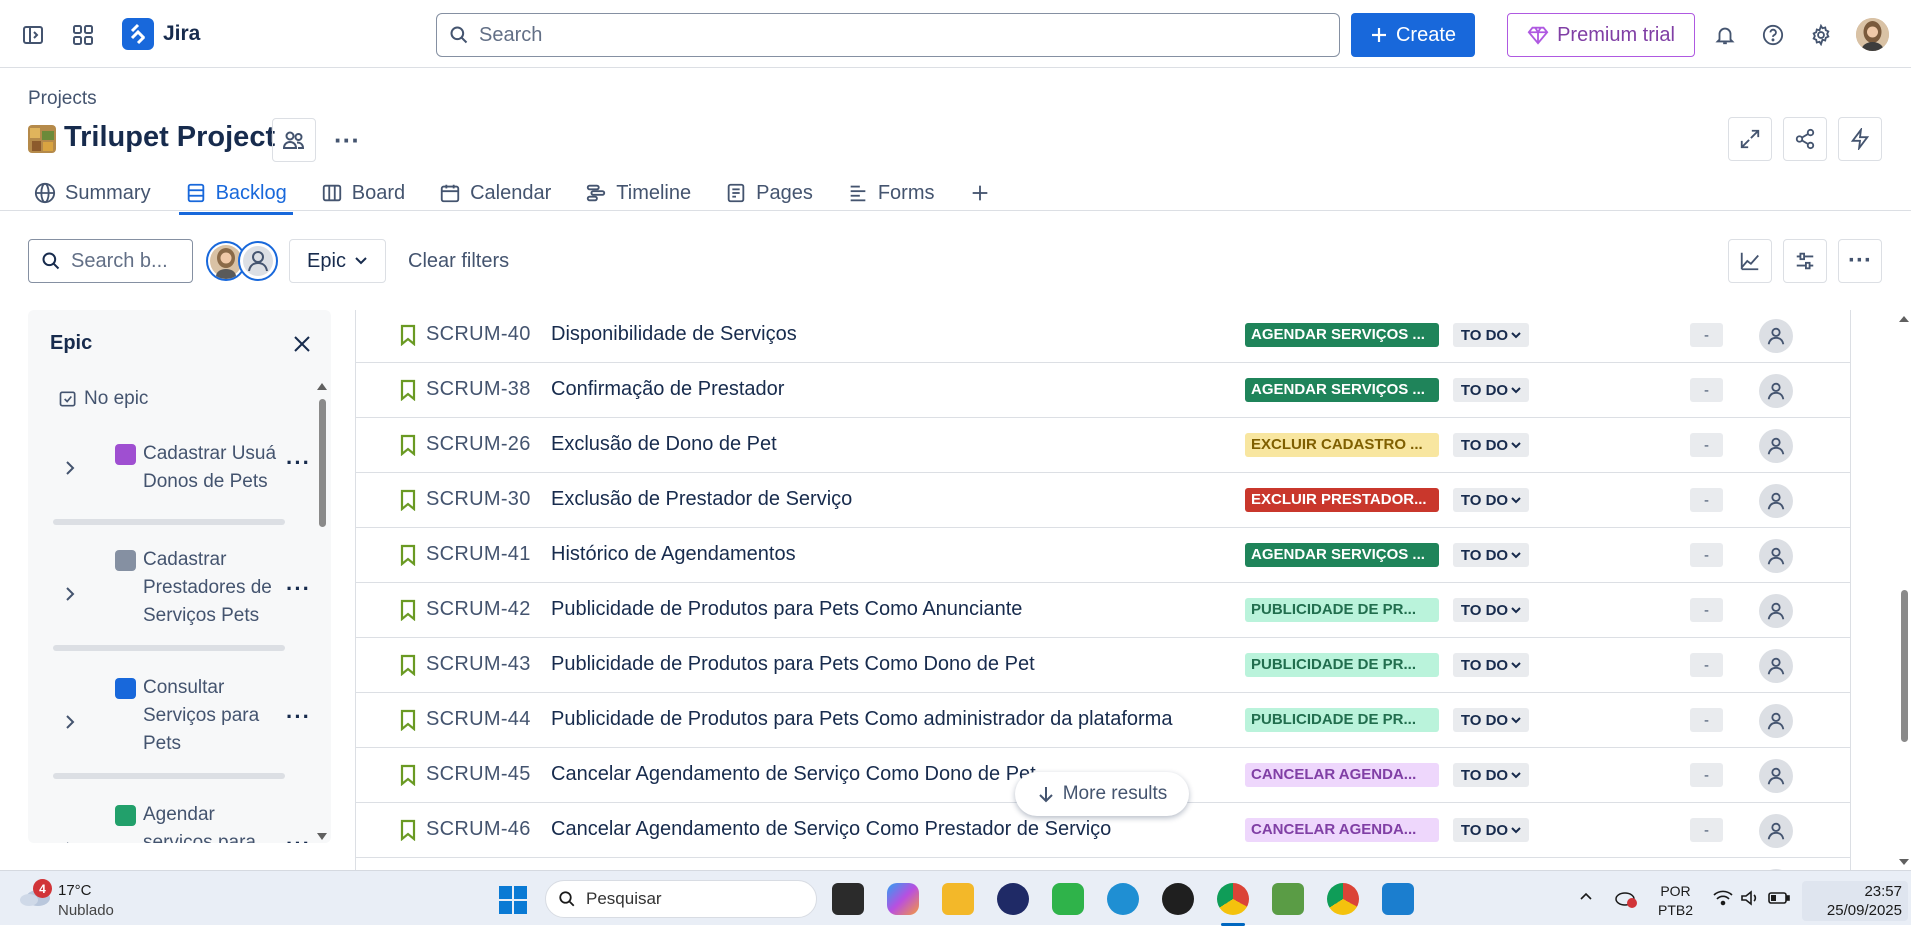 This screenshot has height=926, width=1911. I want to click on issue-key: SCRUM-38, so click(478, 389).